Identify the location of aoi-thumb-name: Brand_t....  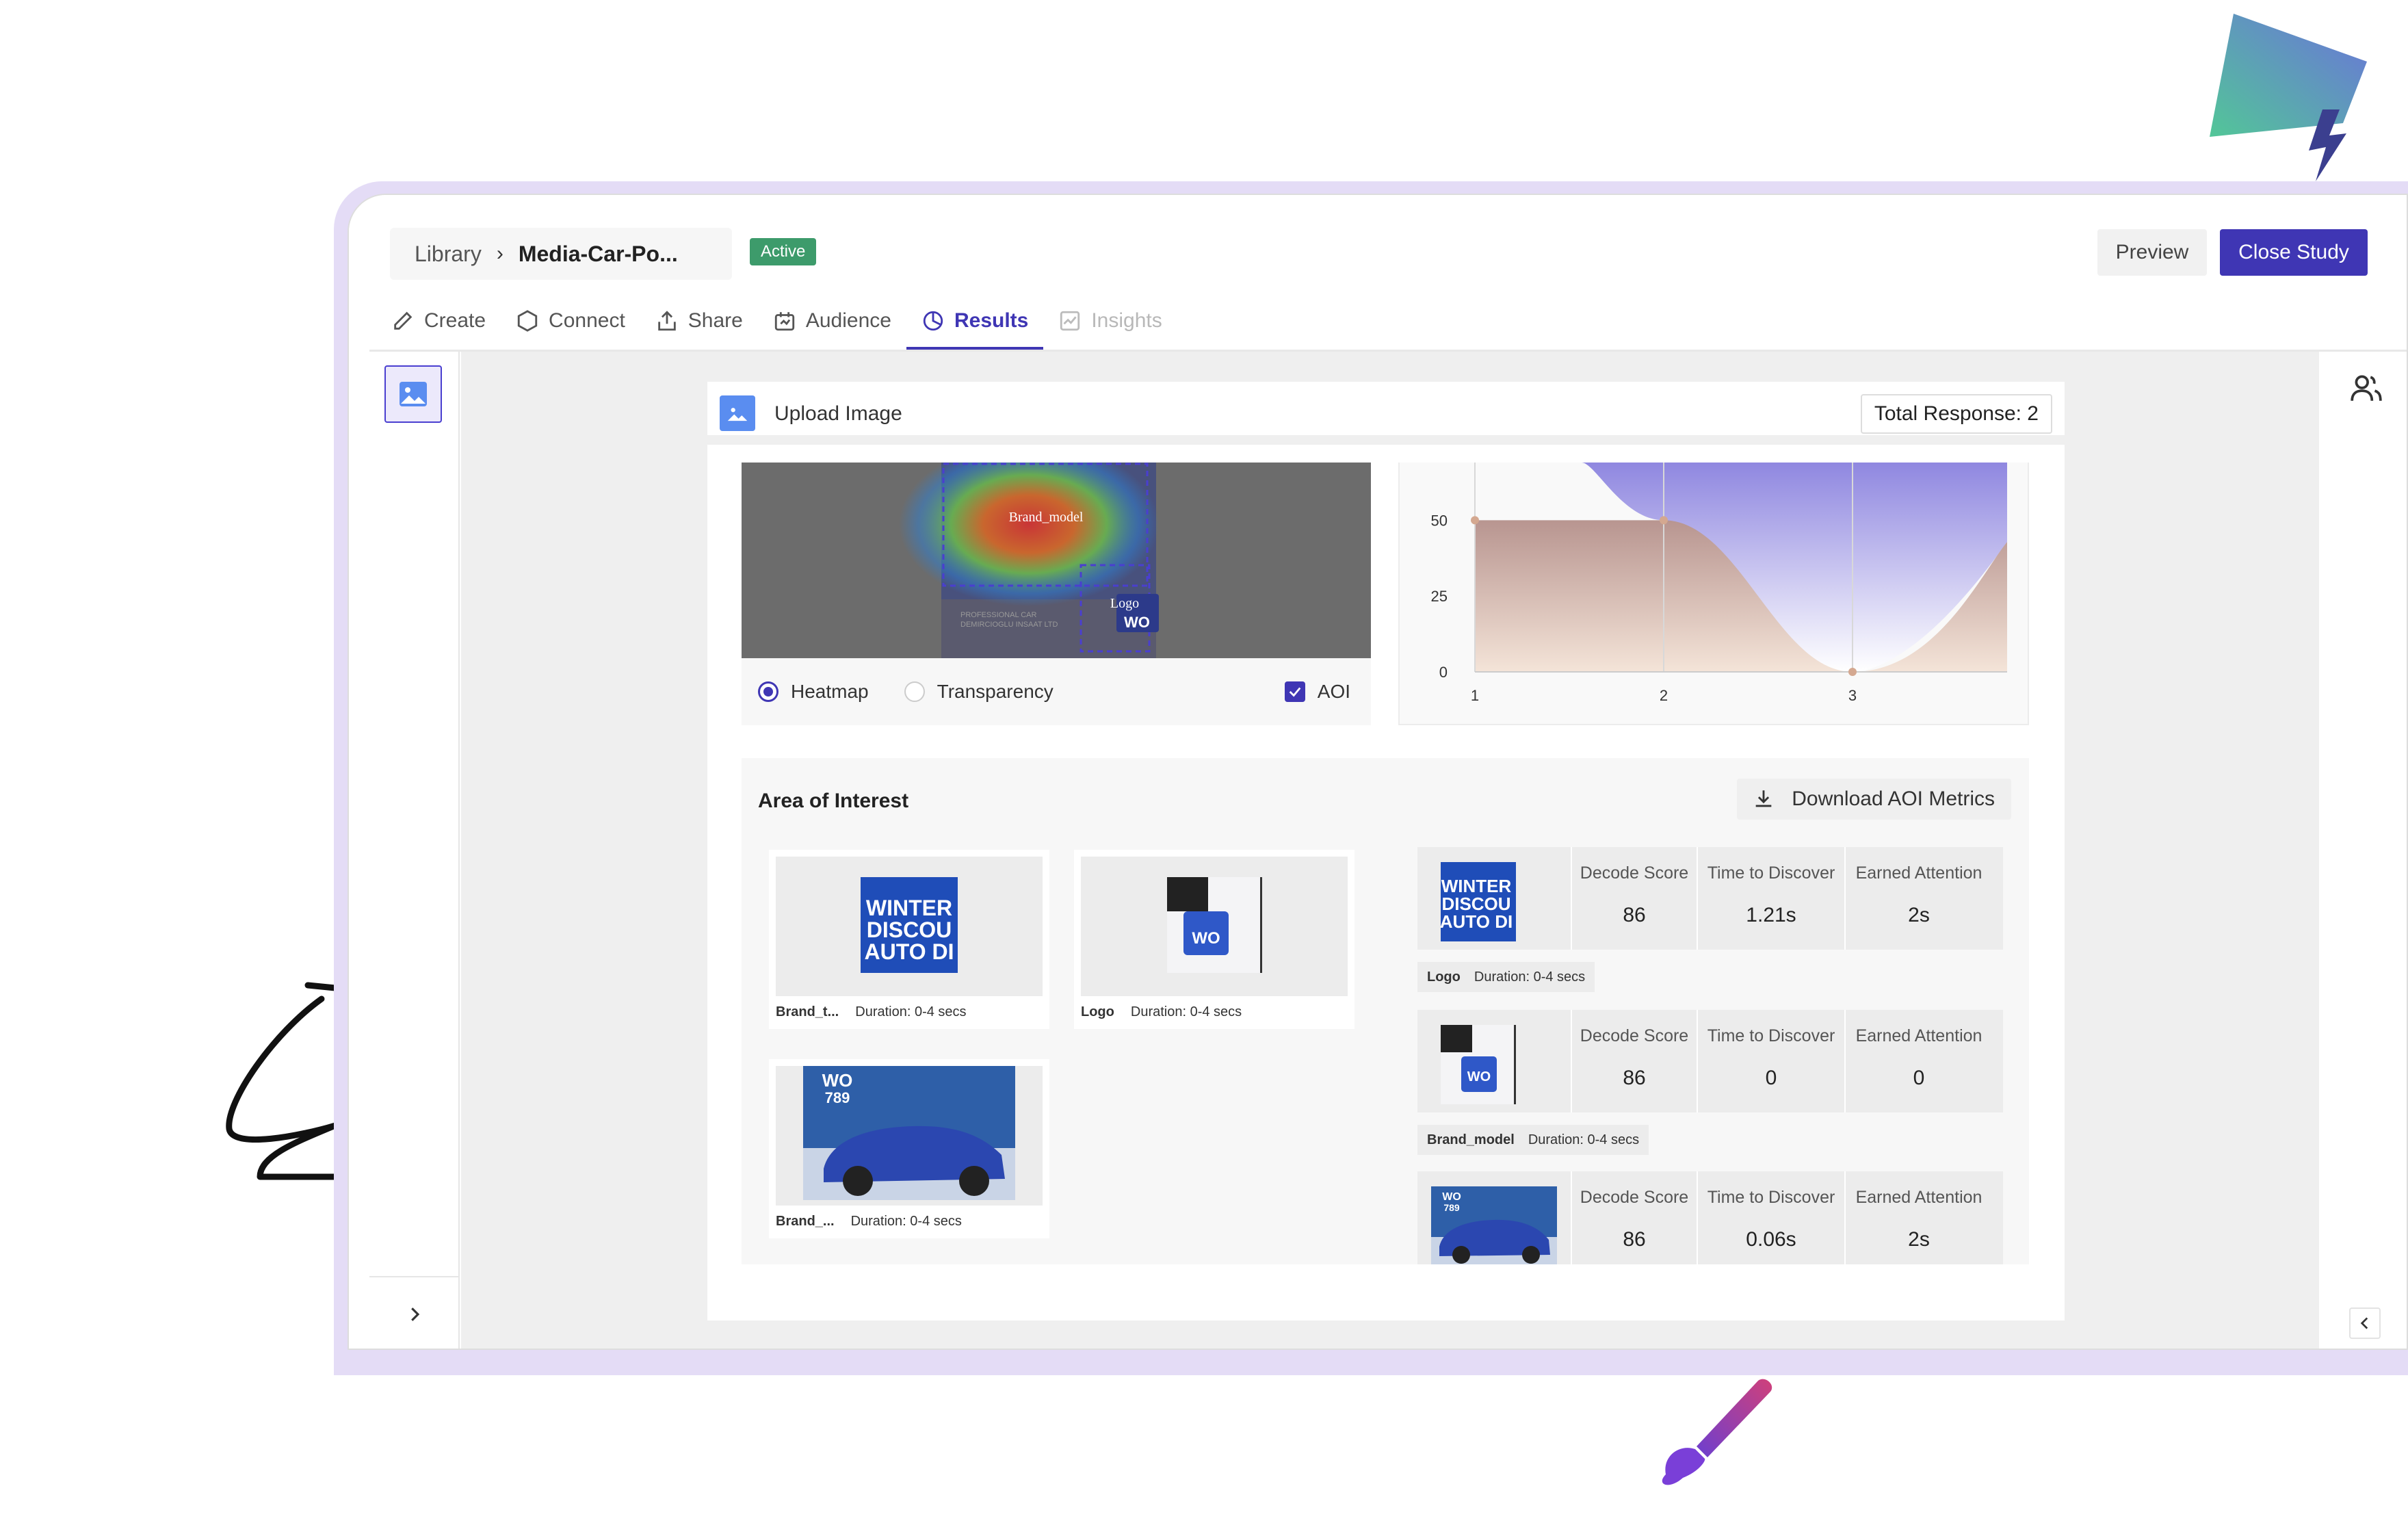
(807, 1012).